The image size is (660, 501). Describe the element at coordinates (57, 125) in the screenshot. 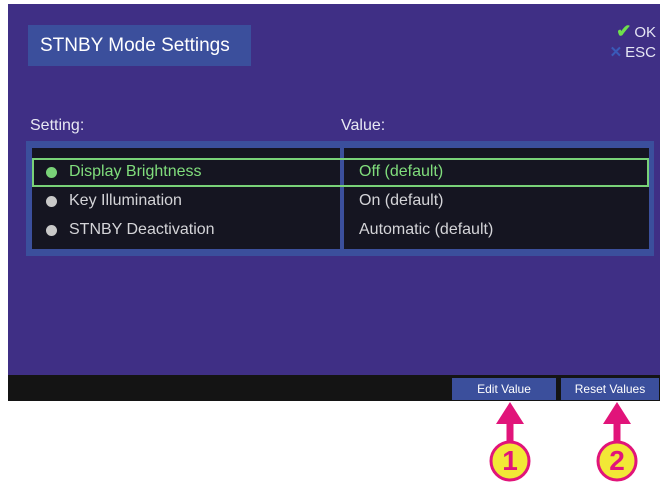

I see `setting-column-header: Setting:` at that location.